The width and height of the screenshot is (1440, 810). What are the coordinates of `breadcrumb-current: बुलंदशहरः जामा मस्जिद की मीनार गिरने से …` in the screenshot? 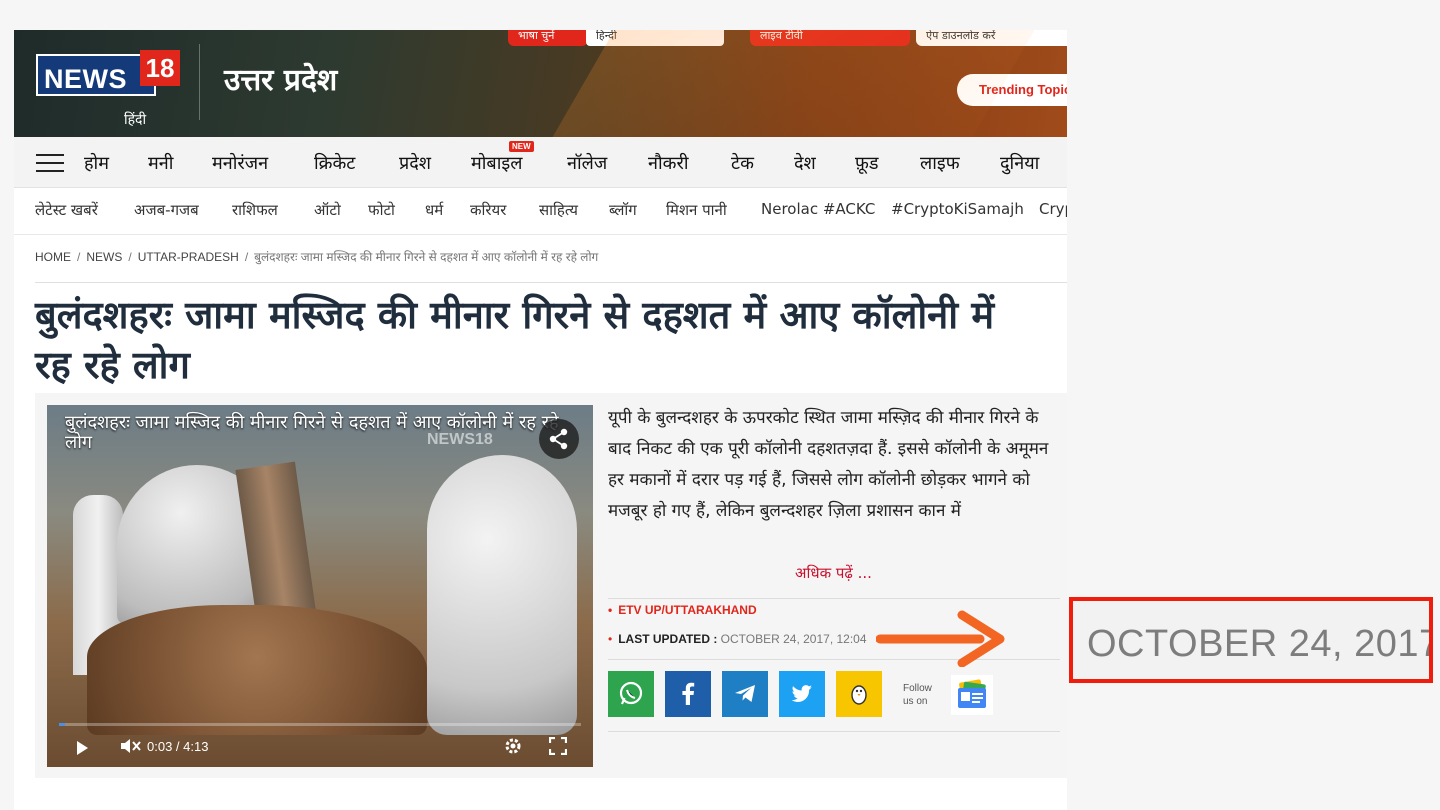 It's located at (426, 257).